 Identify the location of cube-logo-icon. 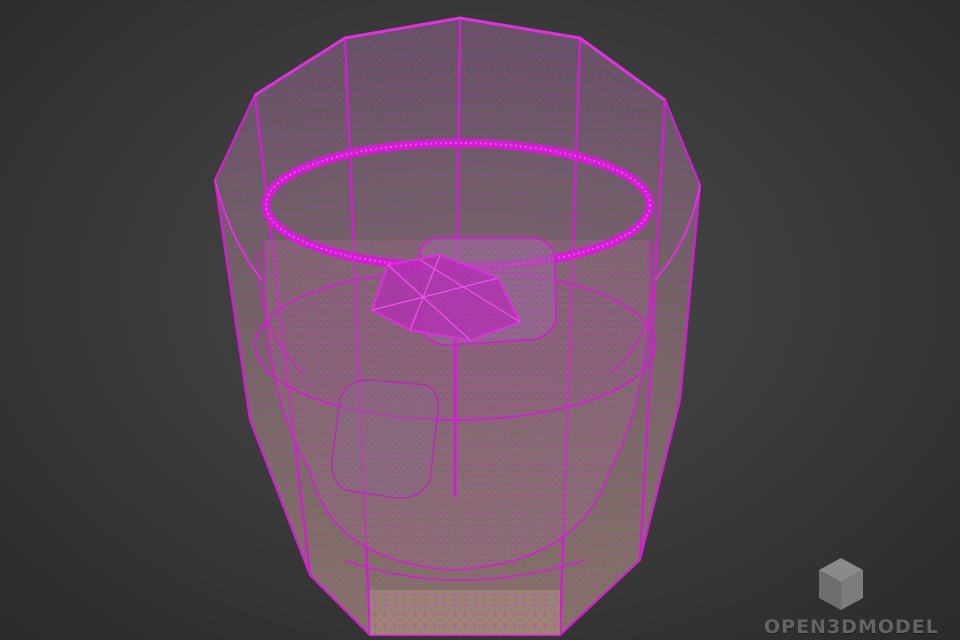
(841, 584).